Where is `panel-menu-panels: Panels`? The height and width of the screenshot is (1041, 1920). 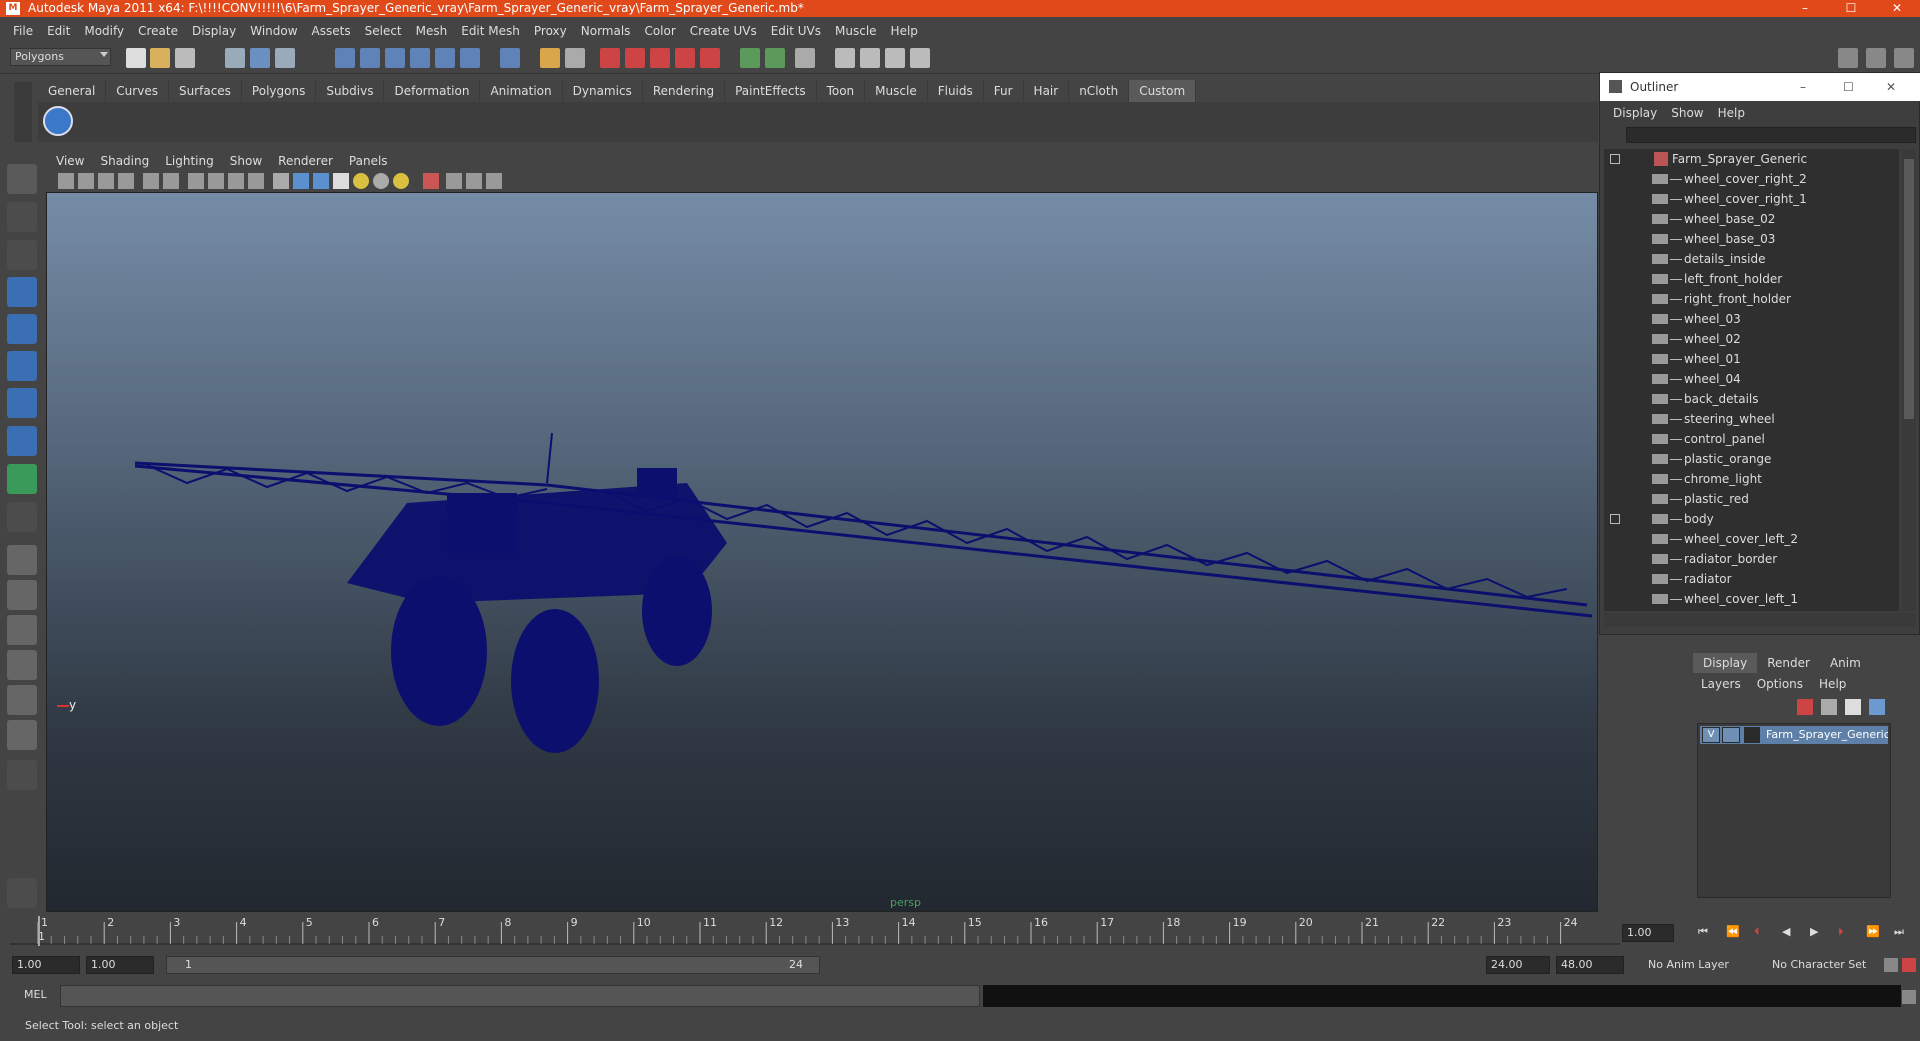 panel-menu-panels: Panels is located at coordinates (368, 161).